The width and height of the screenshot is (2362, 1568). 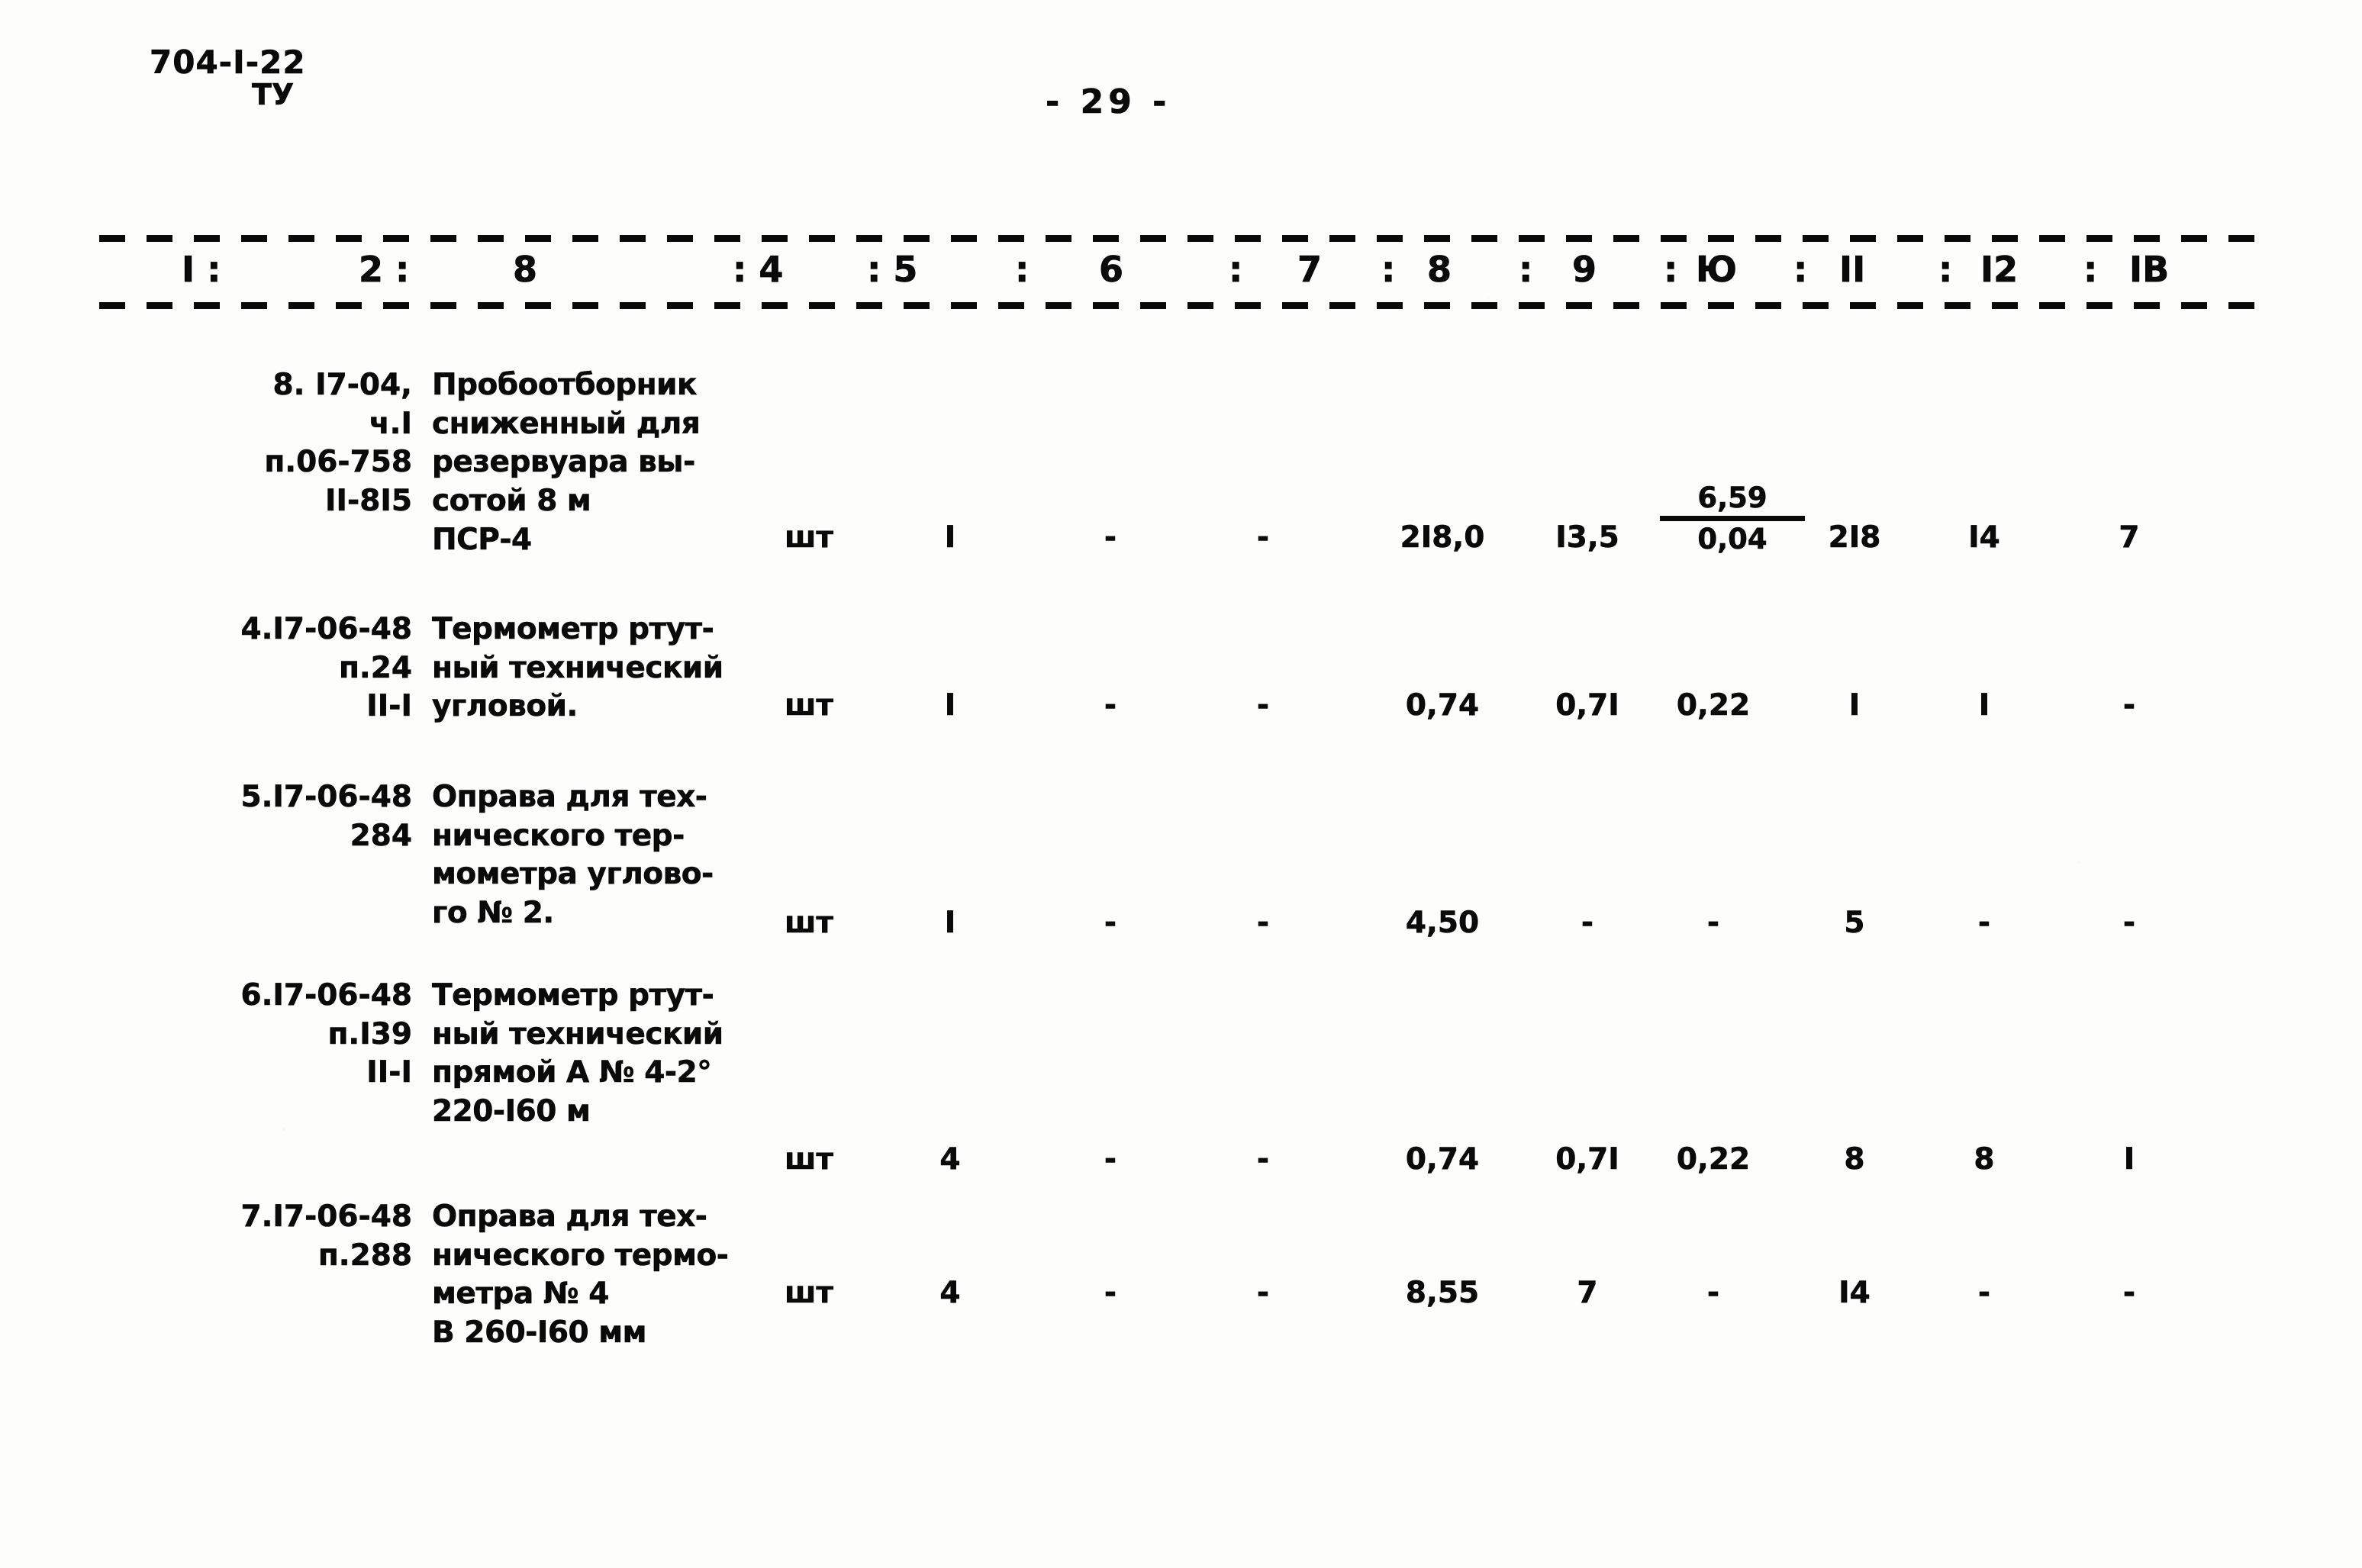 I want to click on cell-fraction: 6,59 0,04, so click(x=1732, y=518).